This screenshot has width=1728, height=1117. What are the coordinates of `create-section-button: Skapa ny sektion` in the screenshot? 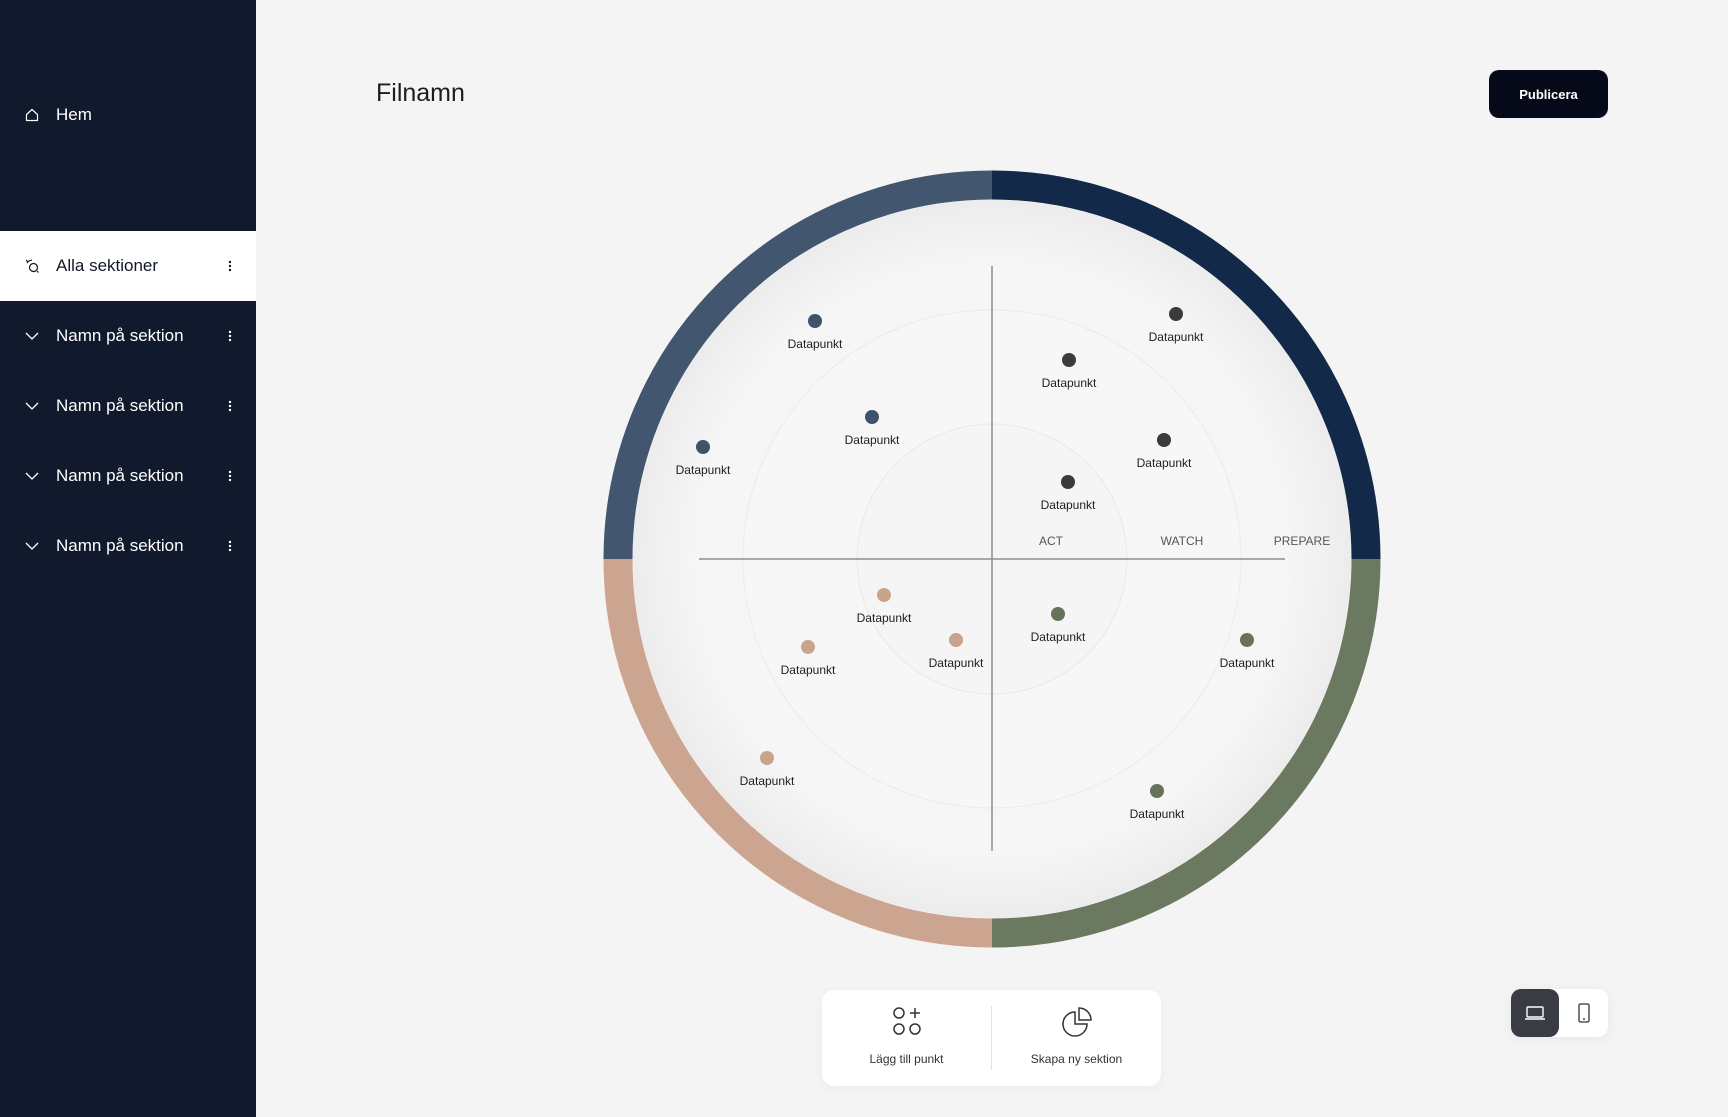 It's located at (1076, 1038).